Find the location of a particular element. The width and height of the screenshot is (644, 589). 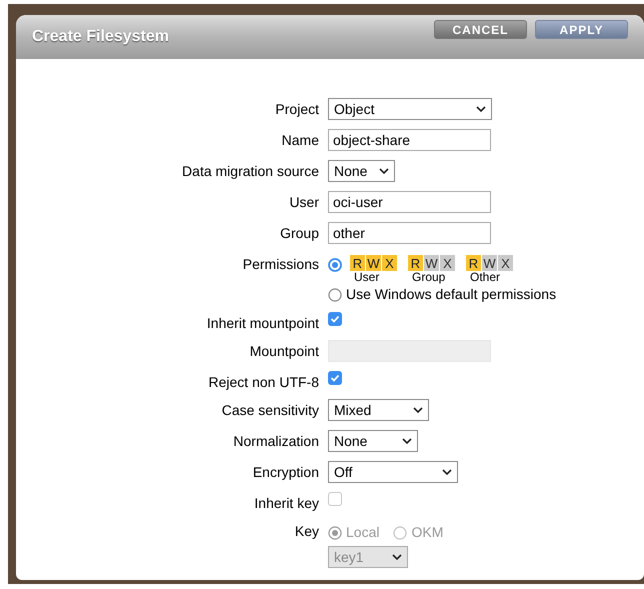

field-label: Group is located at coordinates (299, 233).